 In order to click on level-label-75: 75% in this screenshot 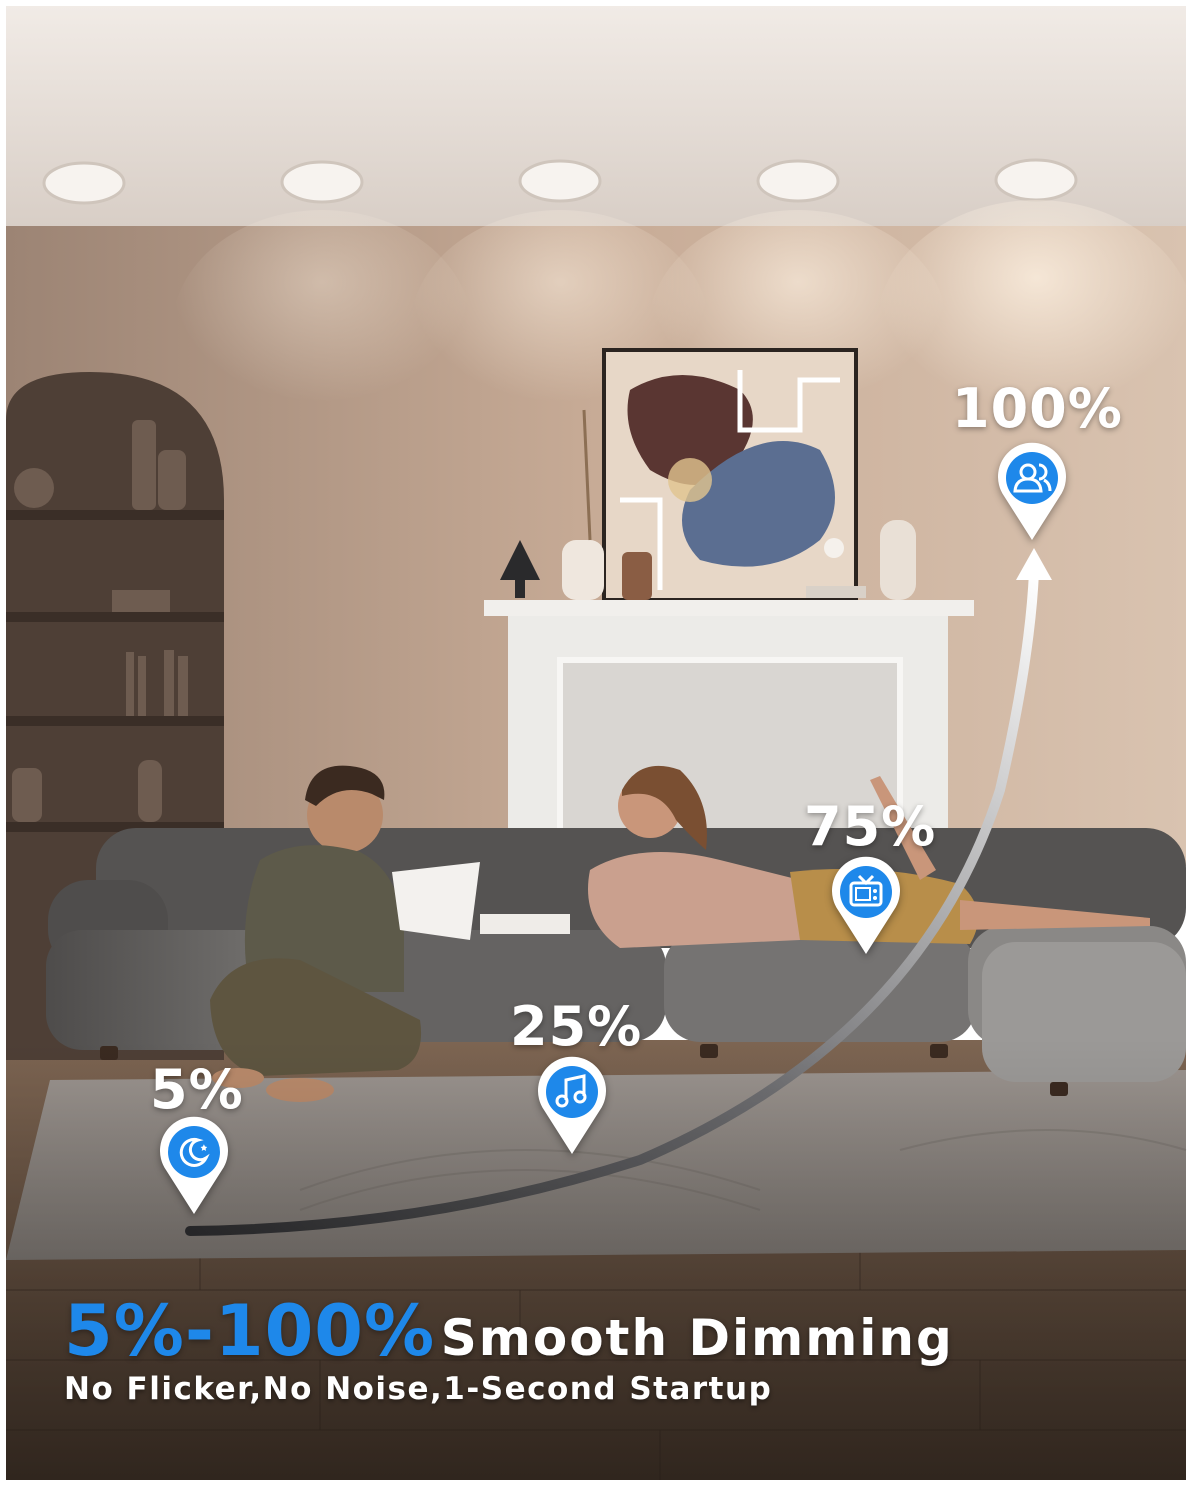, I will do `click(870, 826)`.